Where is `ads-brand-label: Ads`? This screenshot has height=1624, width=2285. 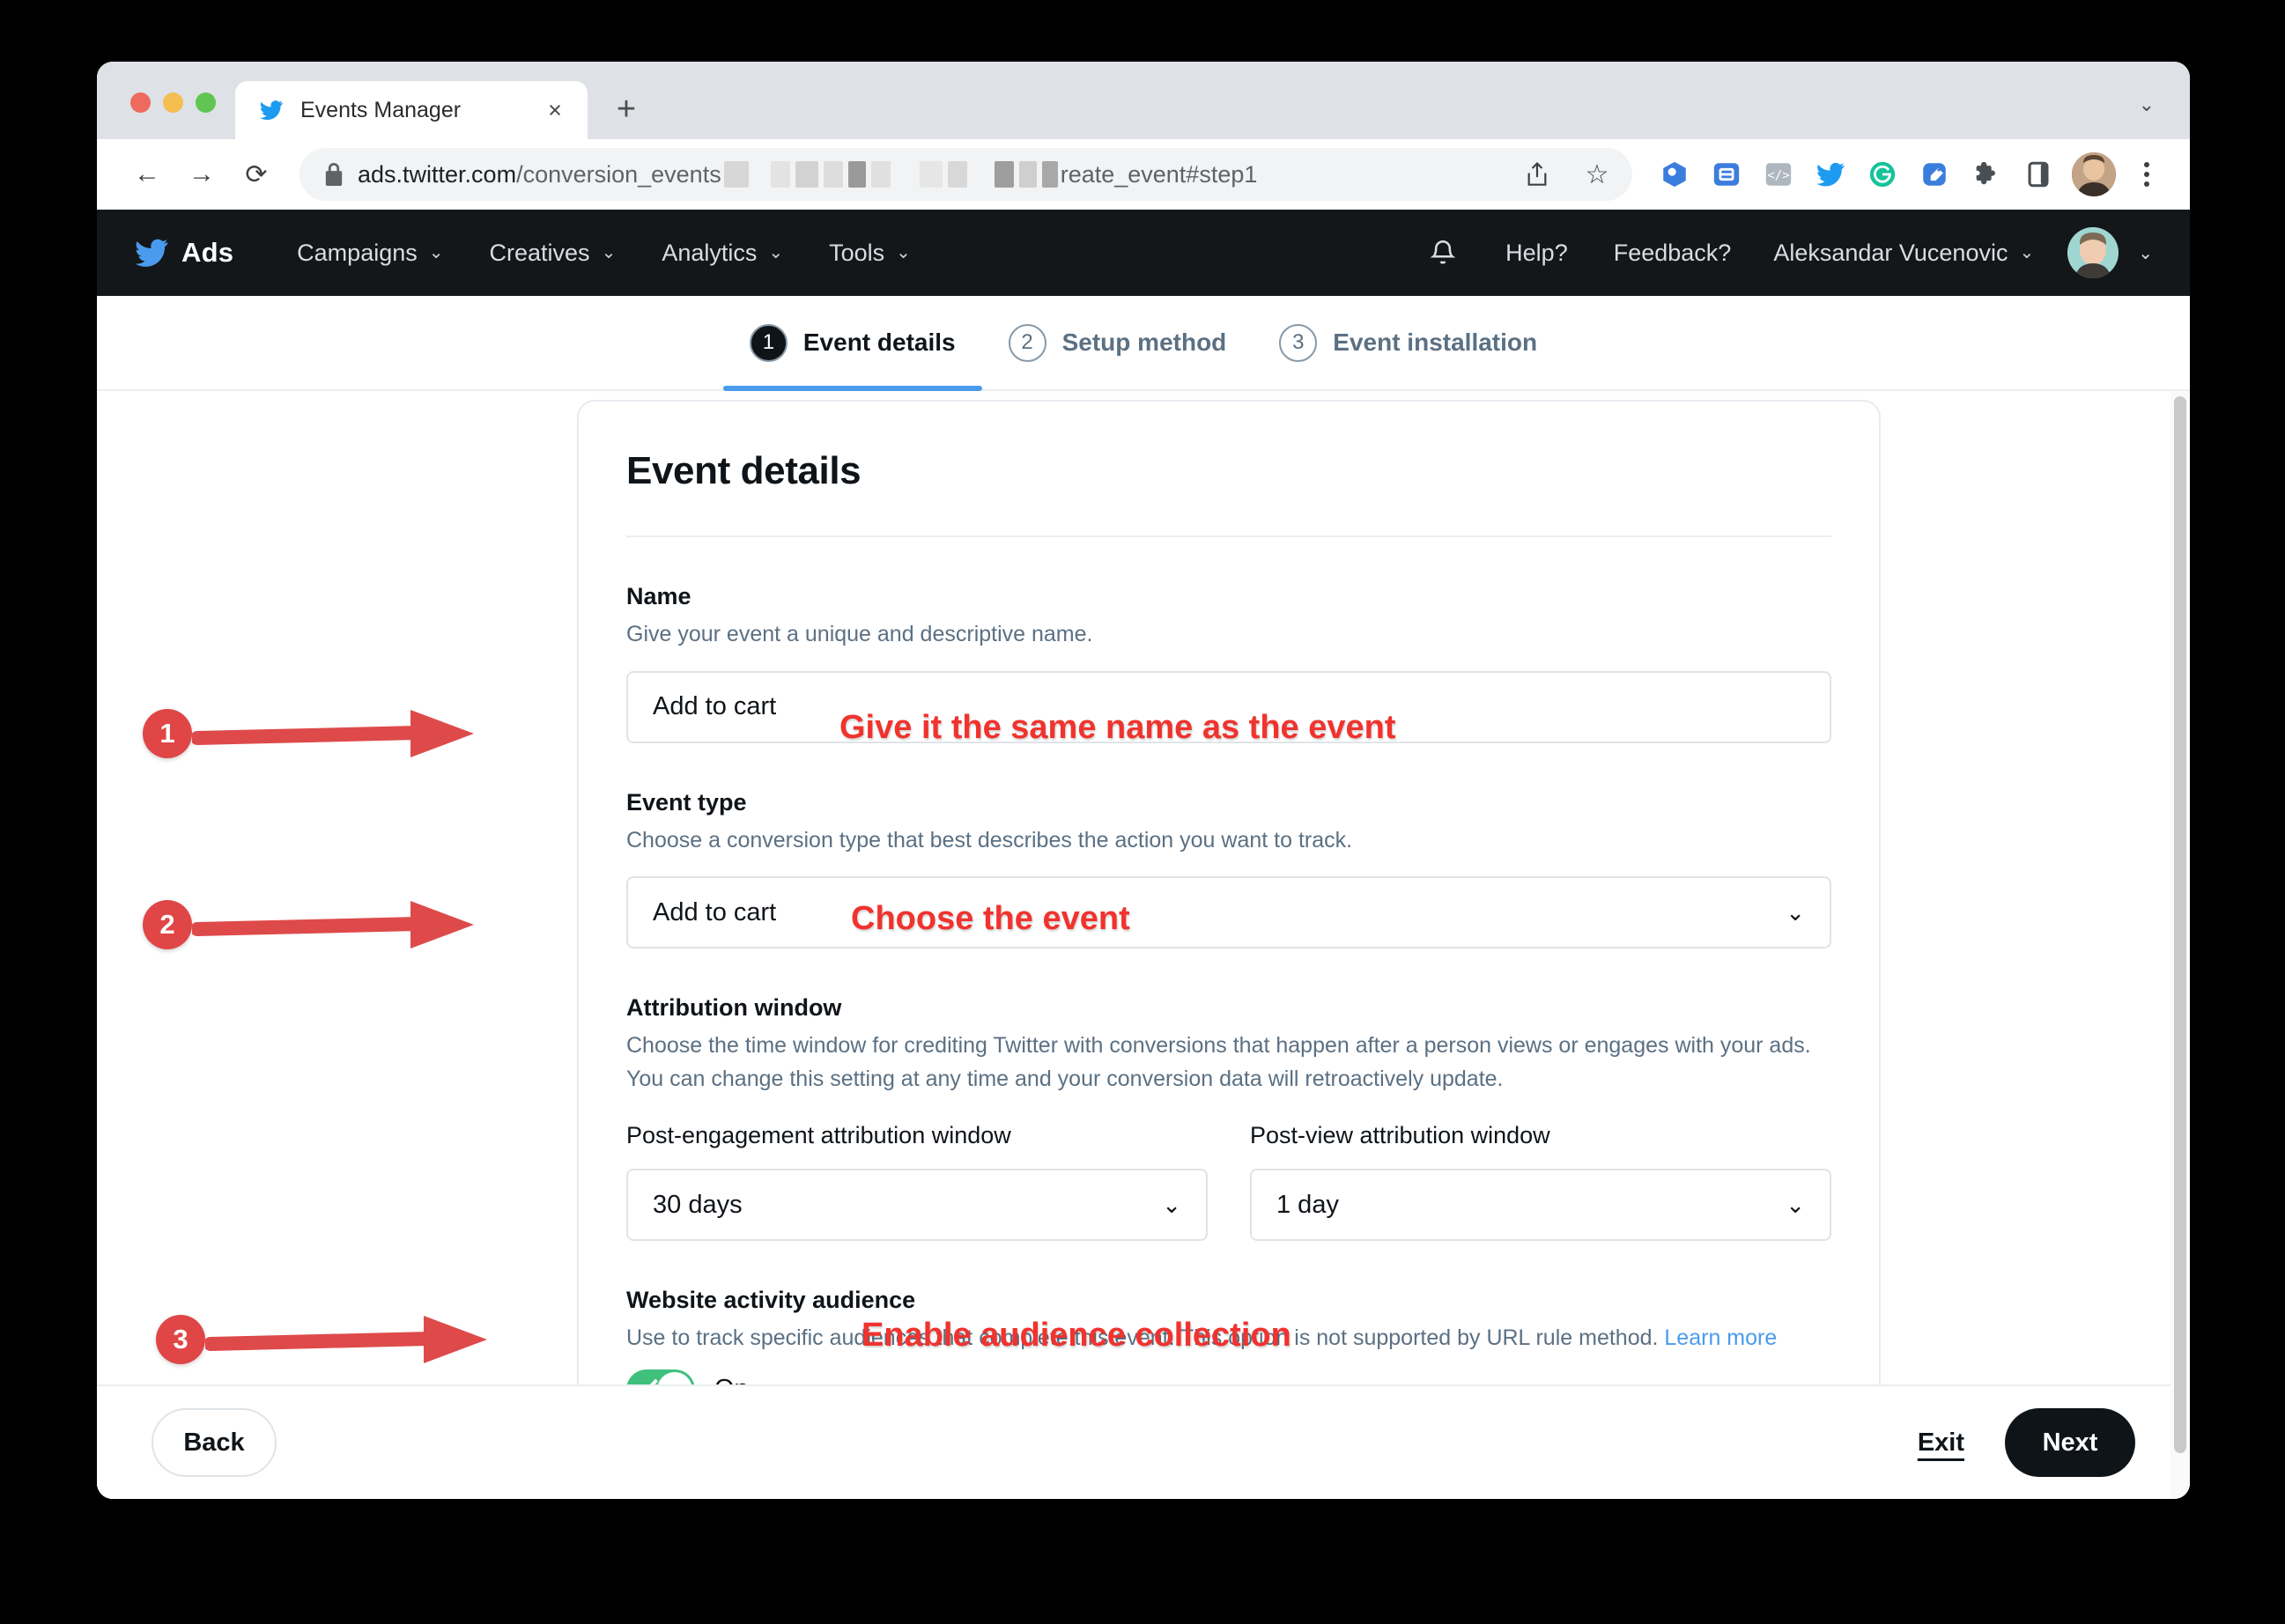
ads-brand-label: Ads is located at coordinates (207, 252).